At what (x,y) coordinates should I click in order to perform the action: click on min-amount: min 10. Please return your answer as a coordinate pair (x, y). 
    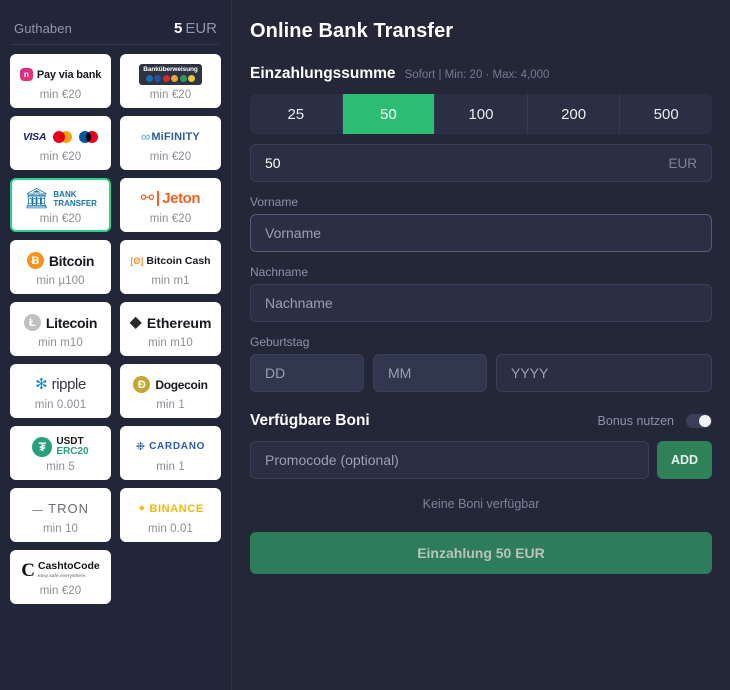
    Looking at the image, I should click on (60, 528).